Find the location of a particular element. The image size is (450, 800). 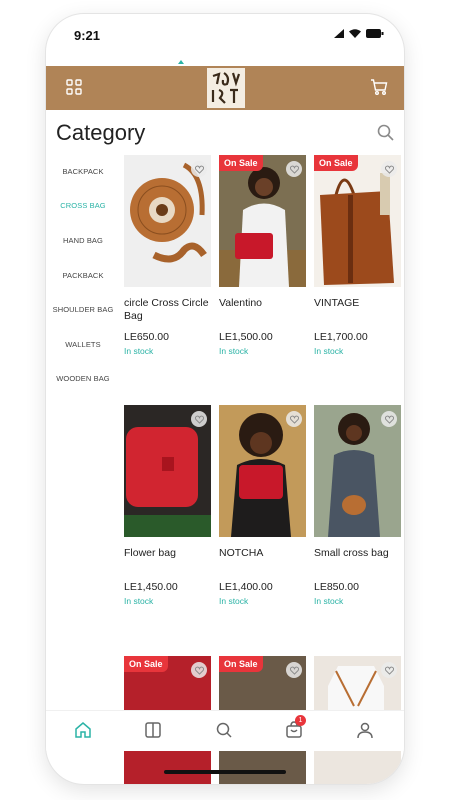

status-time: 9:21 is located at coordinates (87, 35).